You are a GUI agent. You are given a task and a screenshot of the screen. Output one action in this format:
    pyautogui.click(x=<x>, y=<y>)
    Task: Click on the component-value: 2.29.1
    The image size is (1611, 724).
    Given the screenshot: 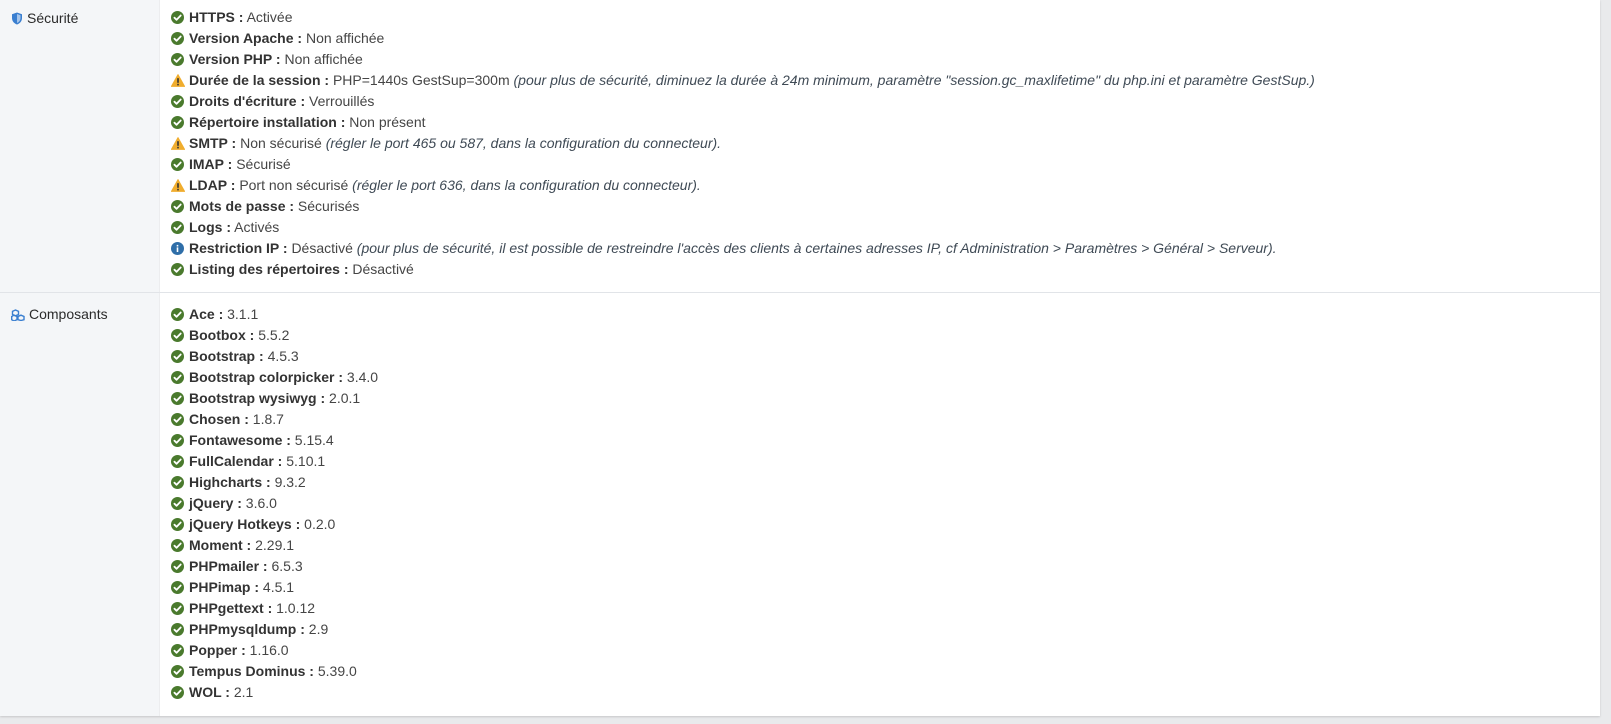 What is the action you would take?
    pyautogui.click(x=275, y=545)
    